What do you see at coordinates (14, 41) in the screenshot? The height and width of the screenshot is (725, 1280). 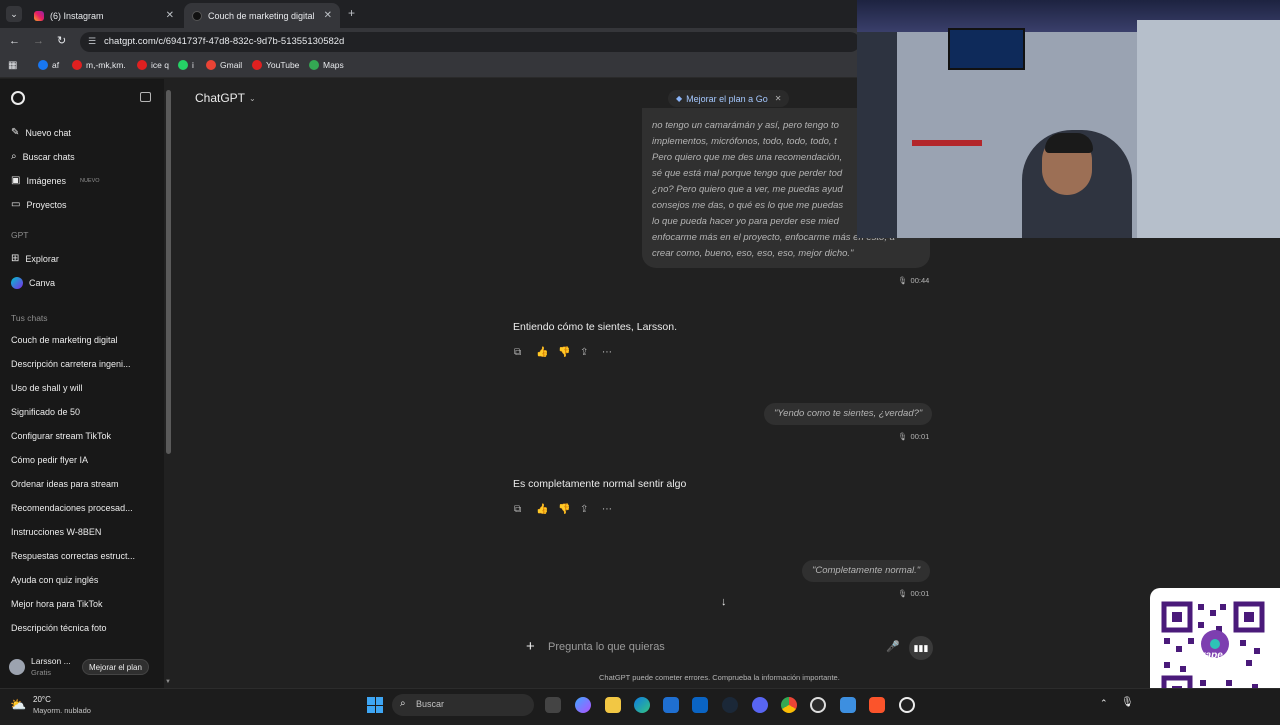 I see `back-icon: ←` at bounding box center [14, 41].